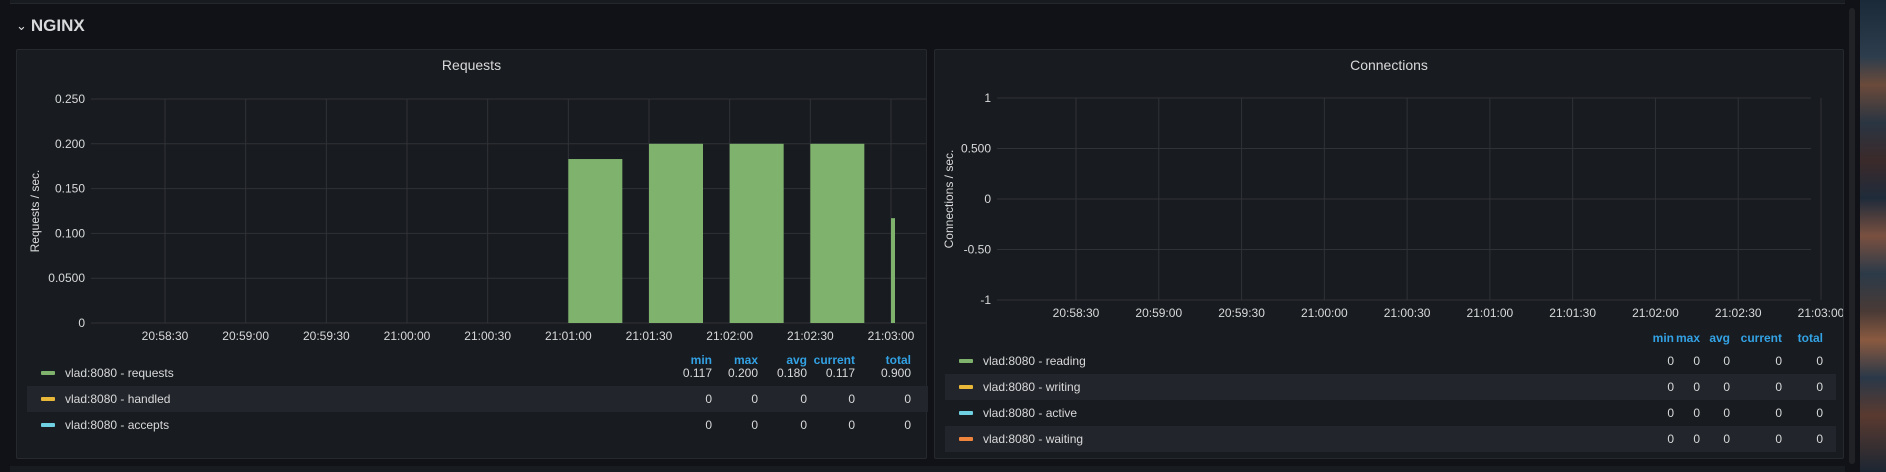 This screenshot has width=1886, height=472. What do you see at coordinates (119, 373) in the screenshot?
I see `legend-series-label: vlad:8080 - requests` at bounding box center [119, 373].